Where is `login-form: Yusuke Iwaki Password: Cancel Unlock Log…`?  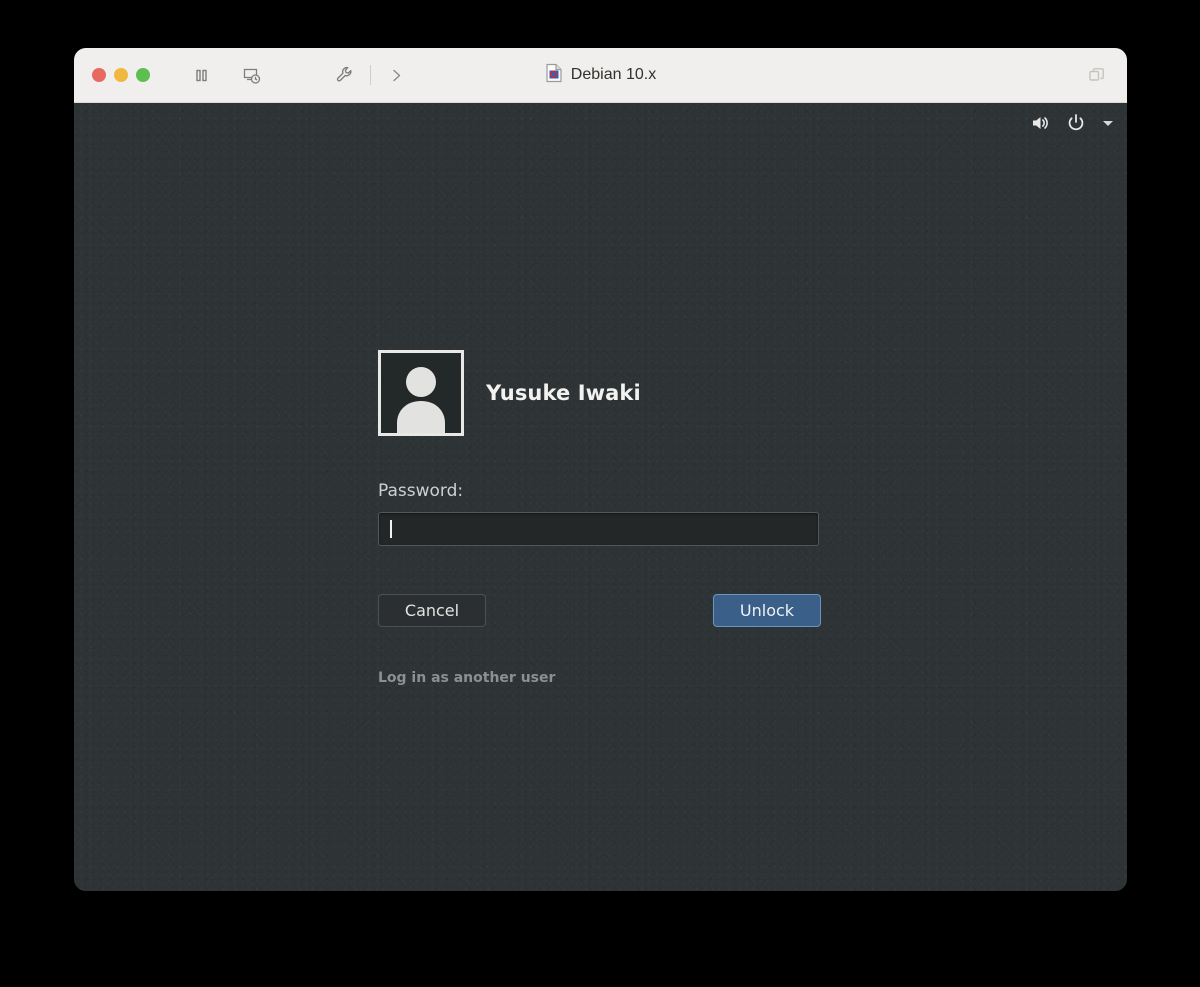
login-form: Yusuke Iwaki Password: Cancel Unlock Log… is located at coordinates (628, 518).